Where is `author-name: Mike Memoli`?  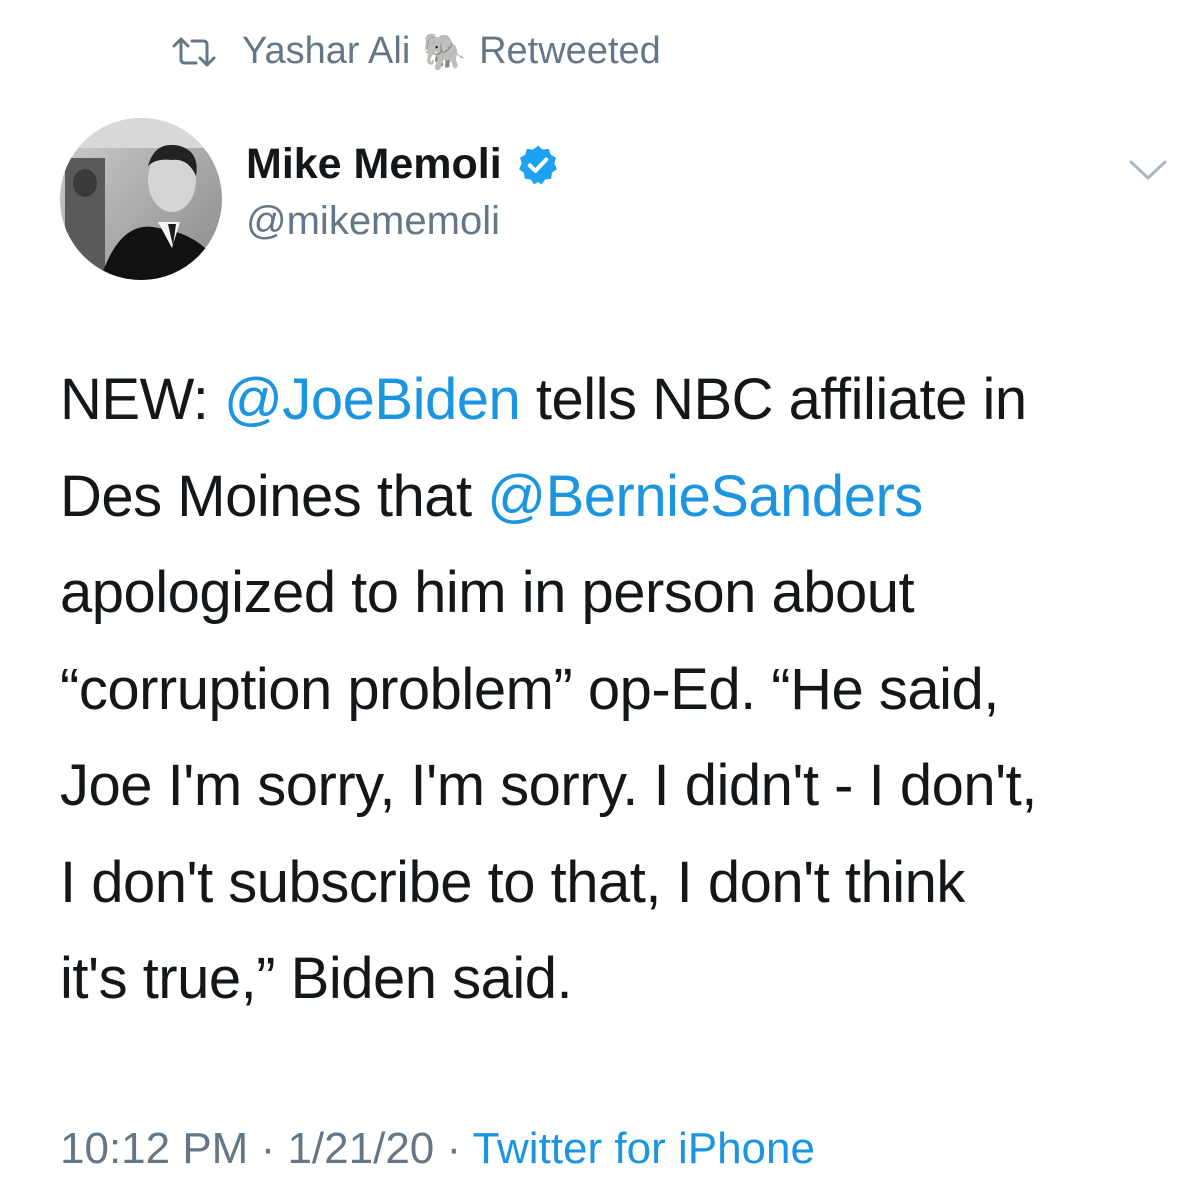 author-name: Mike Memoli is located at coordinates (374, 164).